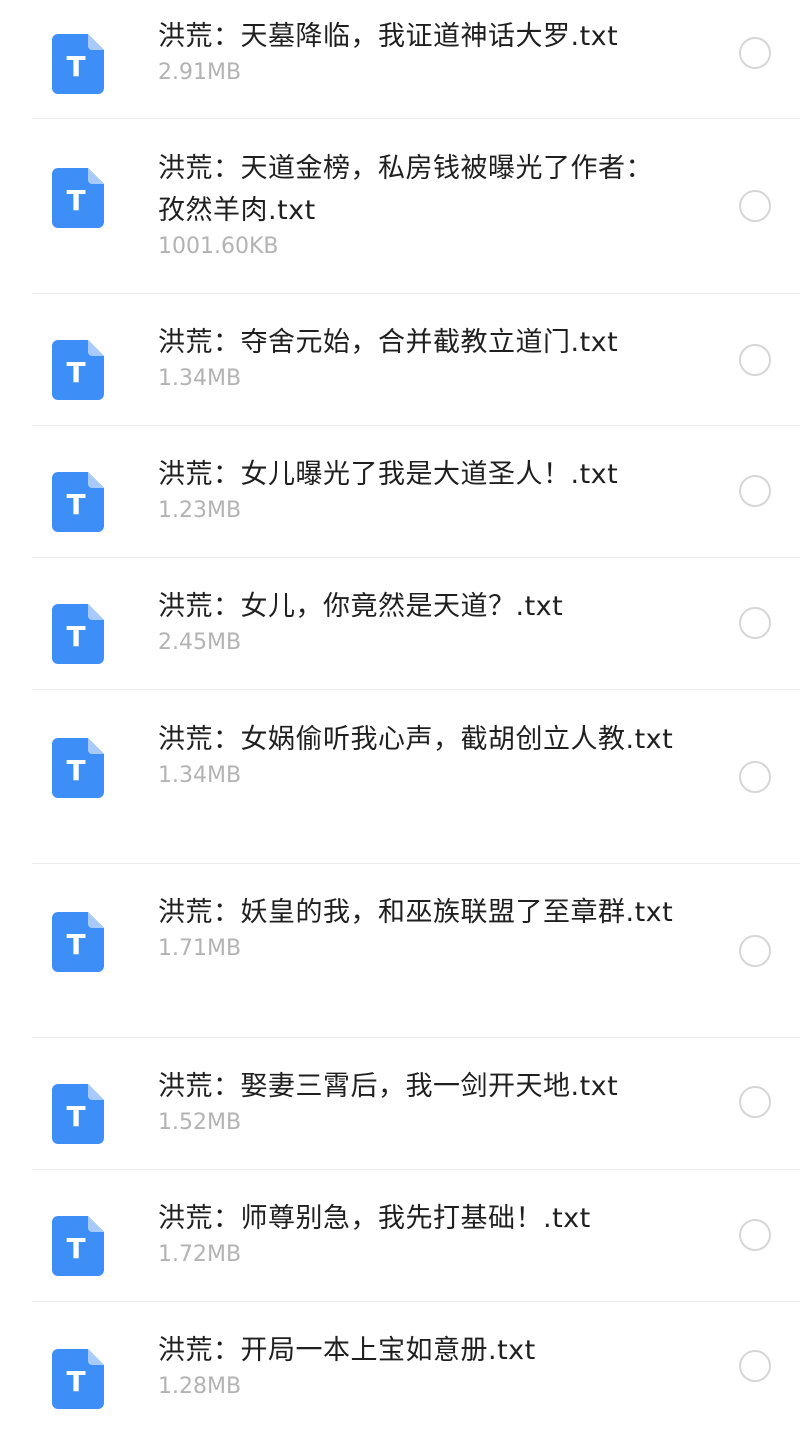 Image resolution: width=800 pixels, height=1435 pixels. I want to click on file-text: 洪荒：妖皇的我，和巫族联盟了至章群.txt 1.71MB, so click(418, 928).